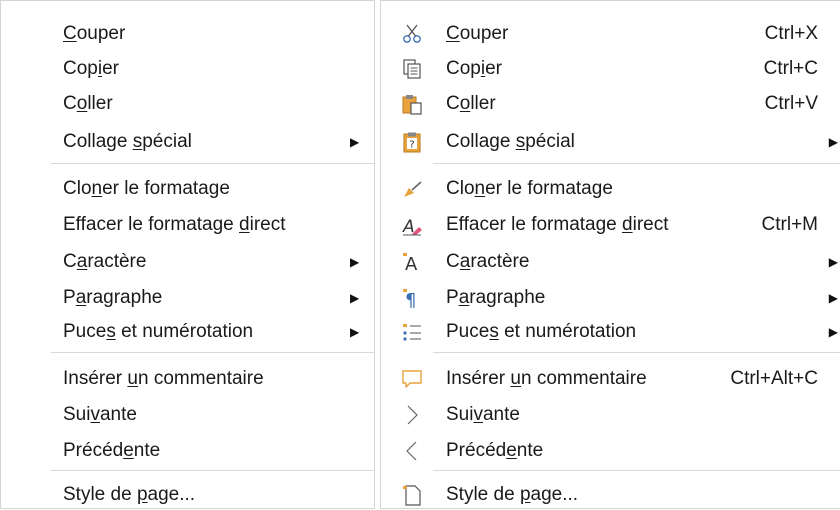 The image size is (840, 510). Describe the element at coordinates (187, 104) in the screenshot. I see `menu-item-coller: Coller` at that location.